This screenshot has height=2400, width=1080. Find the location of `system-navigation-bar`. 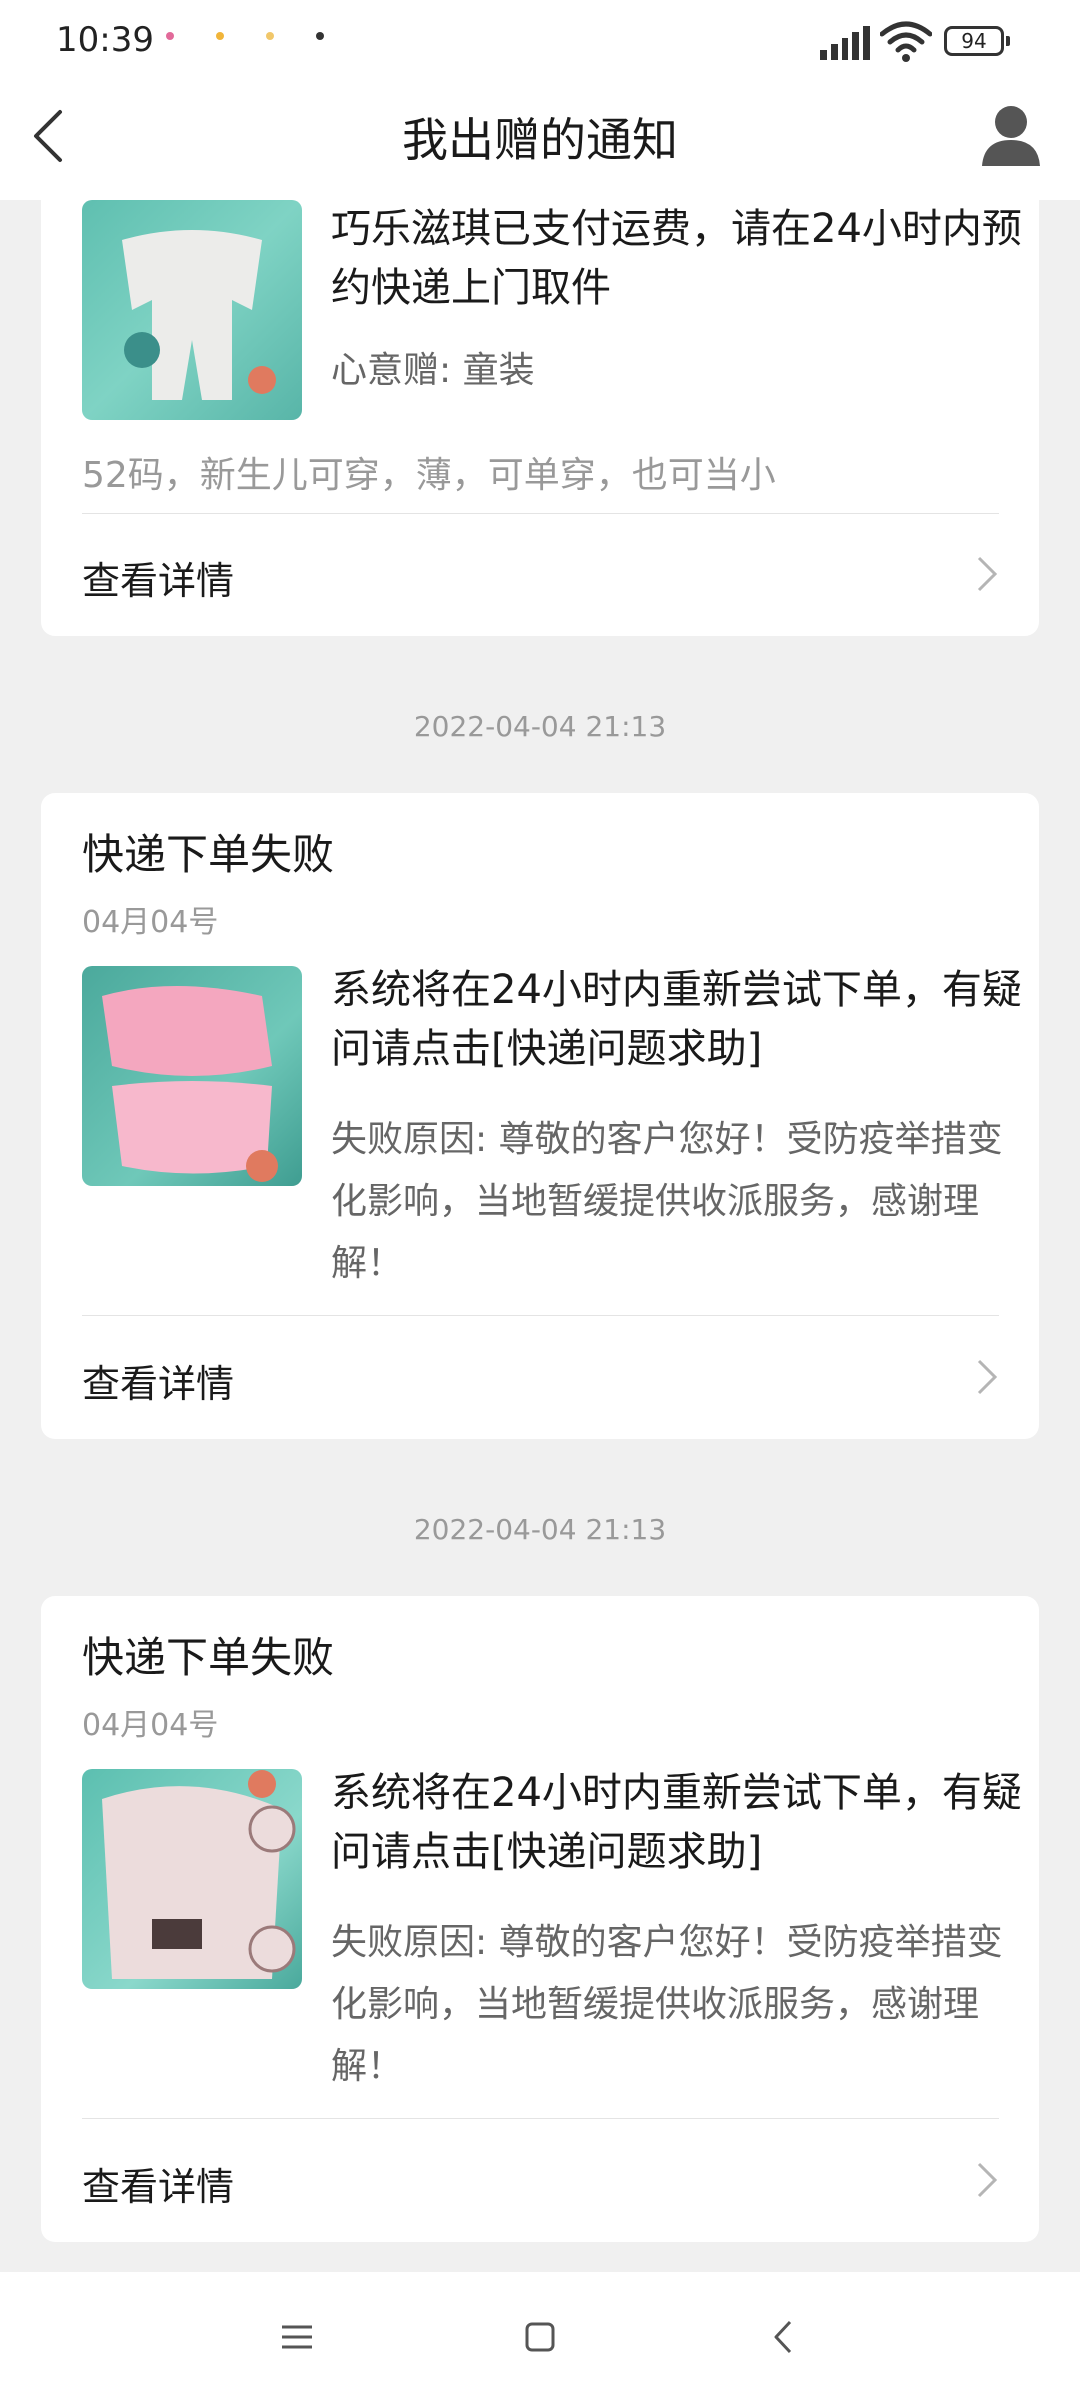

system-navigation-bar is located at coordinates (540, 2336).